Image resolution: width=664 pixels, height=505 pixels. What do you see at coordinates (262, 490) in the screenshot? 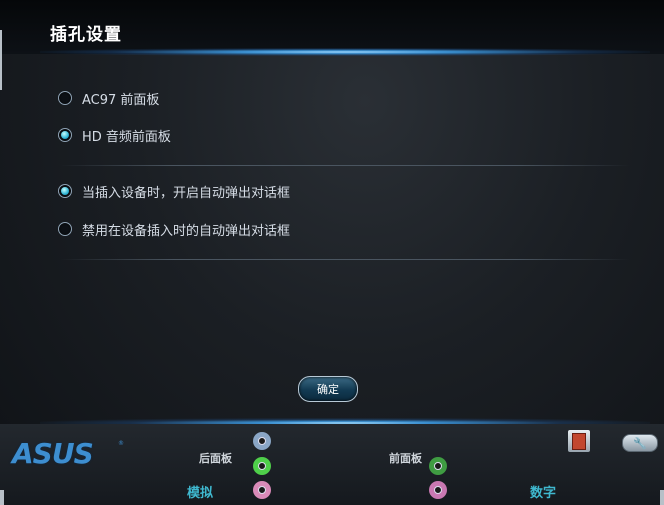
I see `rear-mic-jack-icon` at bounding box center [262, 490].